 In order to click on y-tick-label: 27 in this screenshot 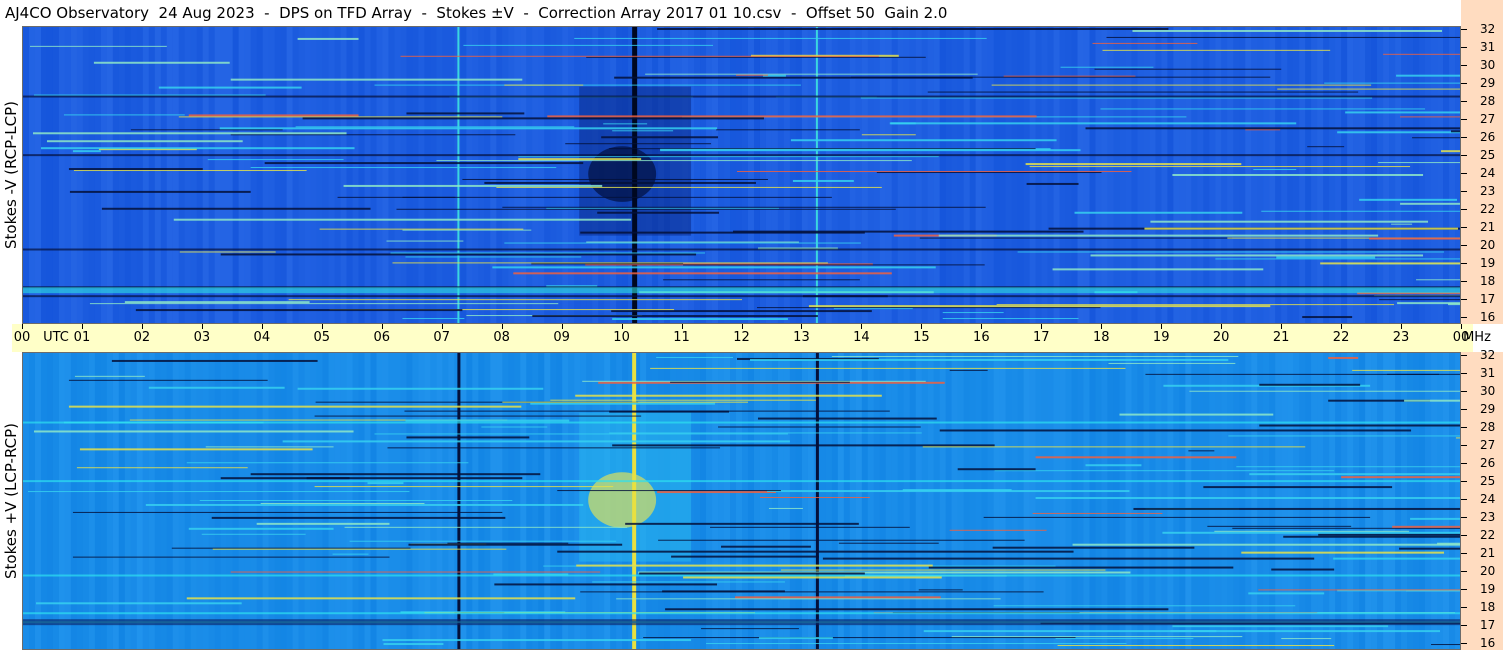, I will do `click(1488, 445)`.